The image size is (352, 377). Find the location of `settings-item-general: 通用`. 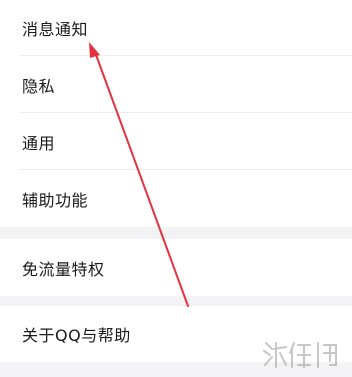

settings-item-general: 通用 is located at coordinates (176, 142).